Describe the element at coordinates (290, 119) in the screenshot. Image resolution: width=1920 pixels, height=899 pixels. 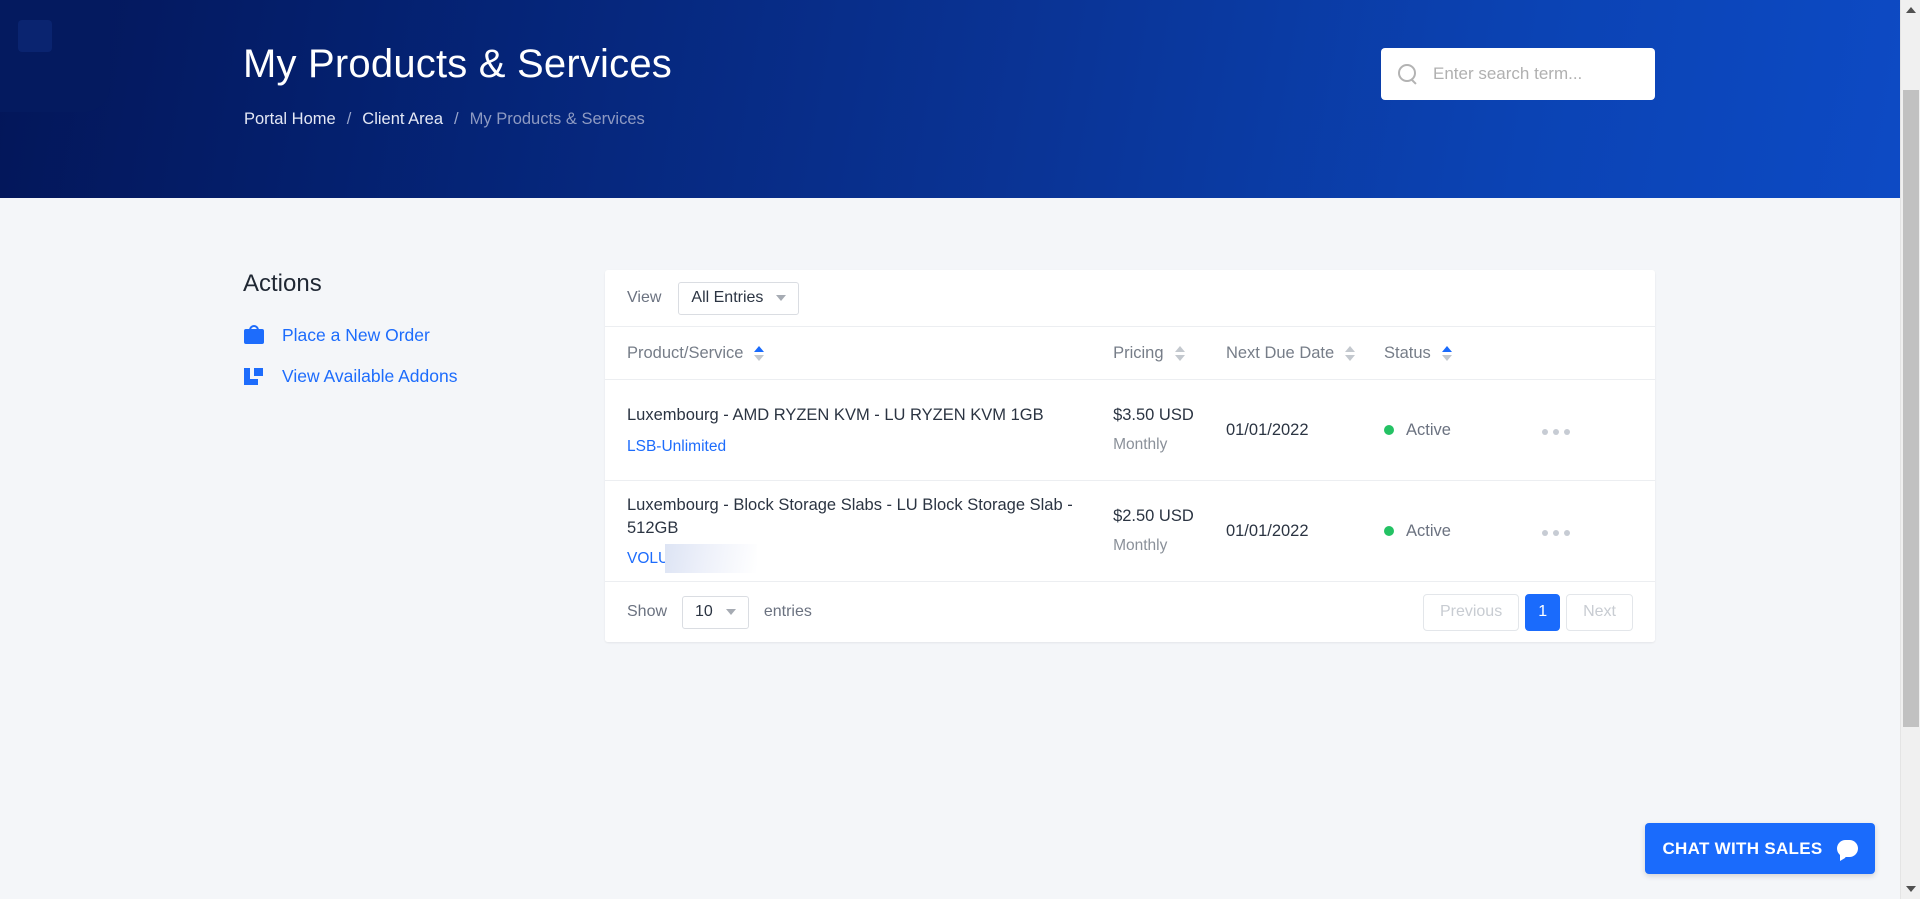
I see `breadcrumb-item-portal-home: Portal Home` at that location.